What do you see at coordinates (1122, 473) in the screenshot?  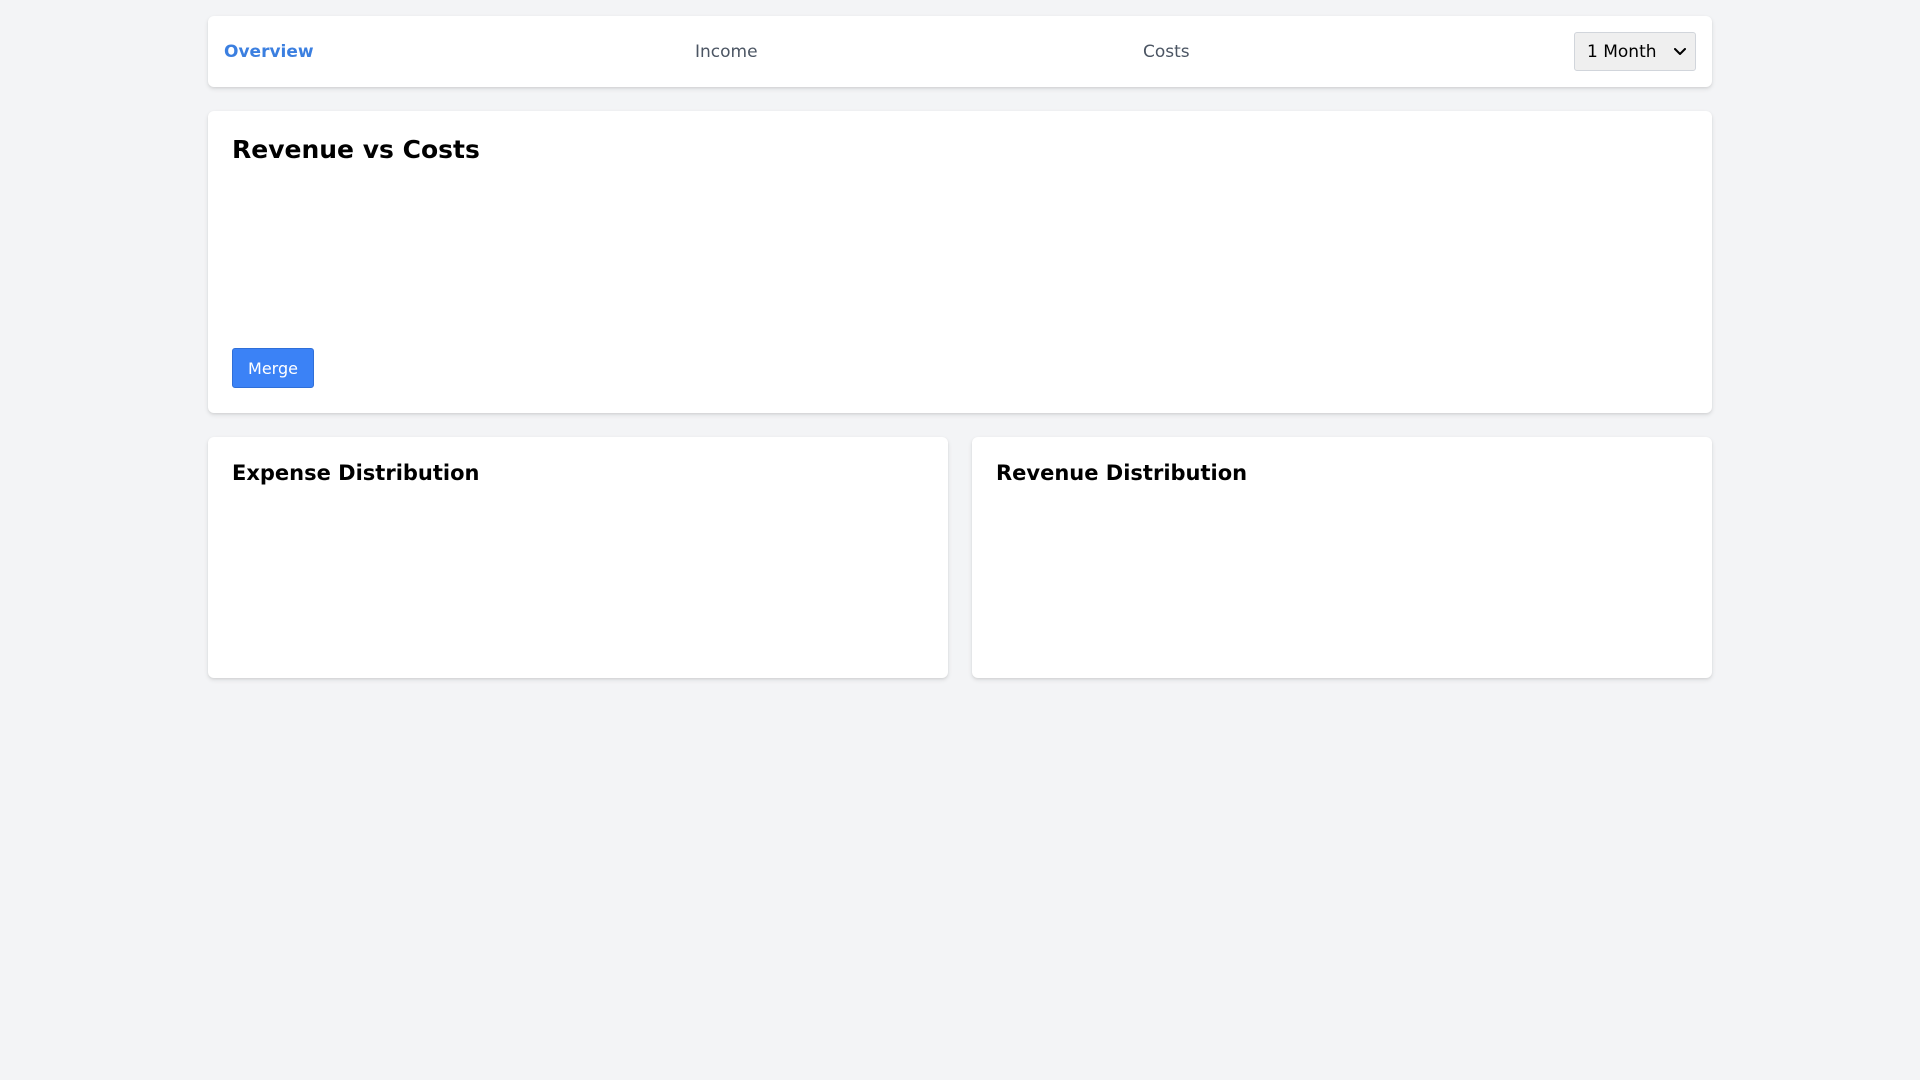 I see `revenue-distribution-title: Revenue Distribution` at bounding box center [1122, 473].